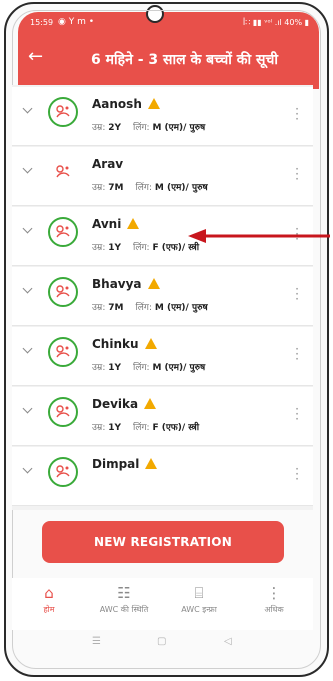 The image size is (333, 681). Describe the element at coordinates (162, 176) in the screenshot. I see `child-card: Arav उम्र: 7M लिंग: M (एम)/ पुरुष · · ·` at that location.